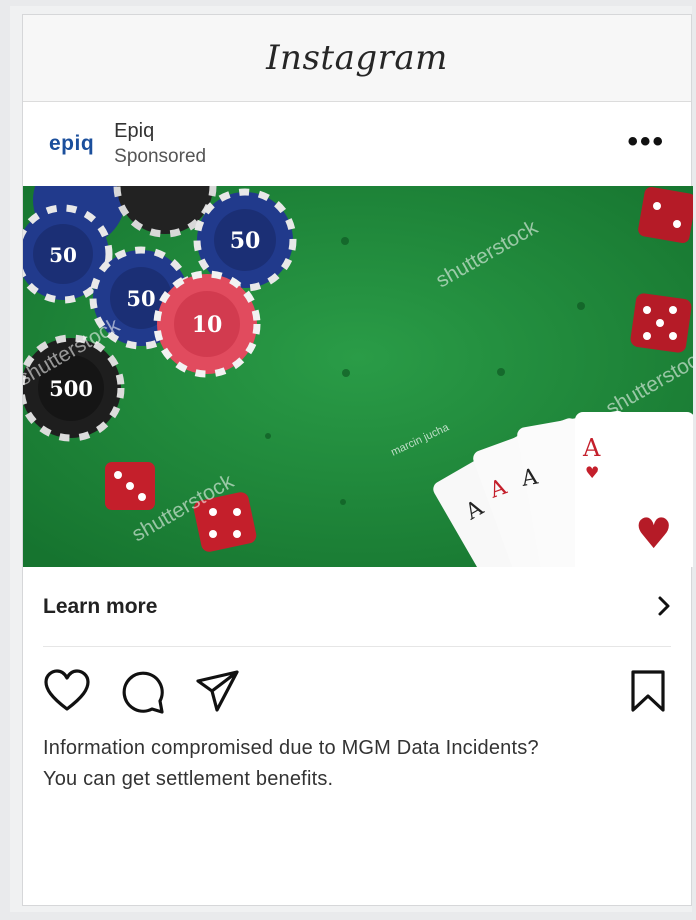  I want to click on learn-more-label: Learn more, so click(100, 607).